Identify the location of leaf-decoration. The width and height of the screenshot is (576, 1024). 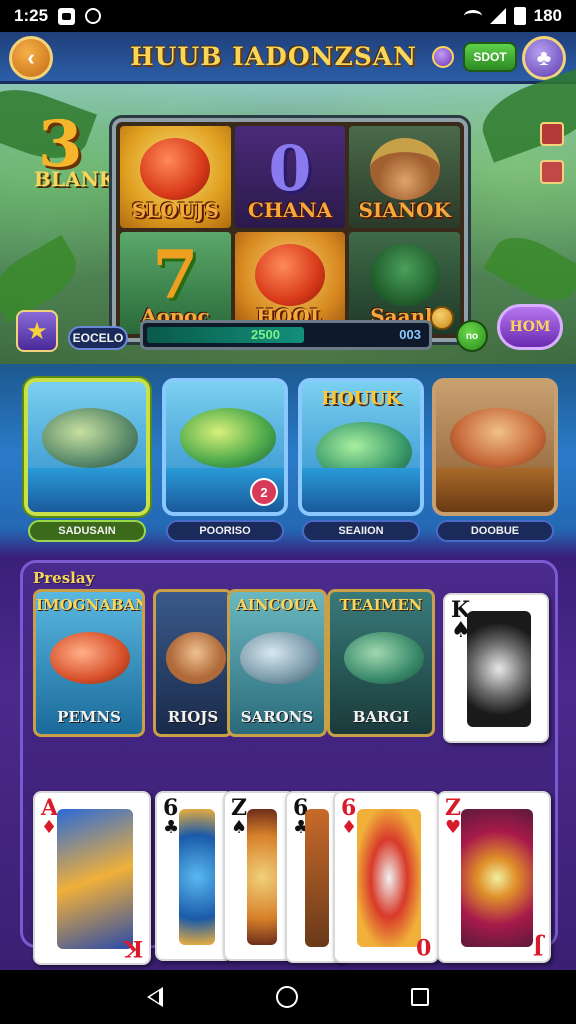
(529, 269).